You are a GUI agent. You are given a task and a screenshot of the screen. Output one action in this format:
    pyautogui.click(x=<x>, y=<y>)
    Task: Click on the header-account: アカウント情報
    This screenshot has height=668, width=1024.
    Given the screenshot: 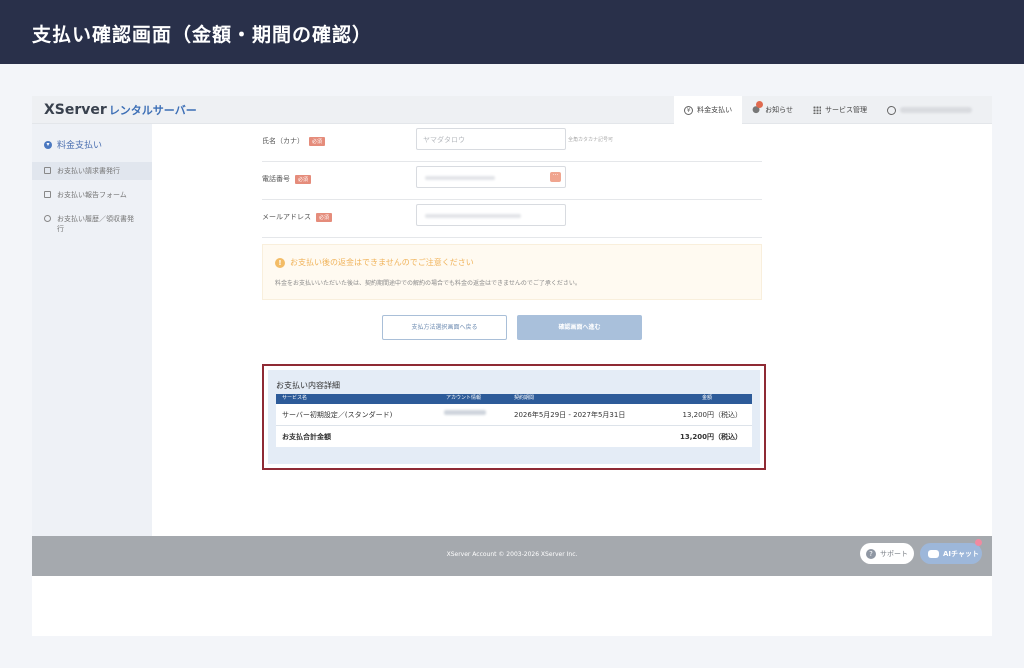 What is the action you would take?
    pyautogui.click(x=464, y=398)
    